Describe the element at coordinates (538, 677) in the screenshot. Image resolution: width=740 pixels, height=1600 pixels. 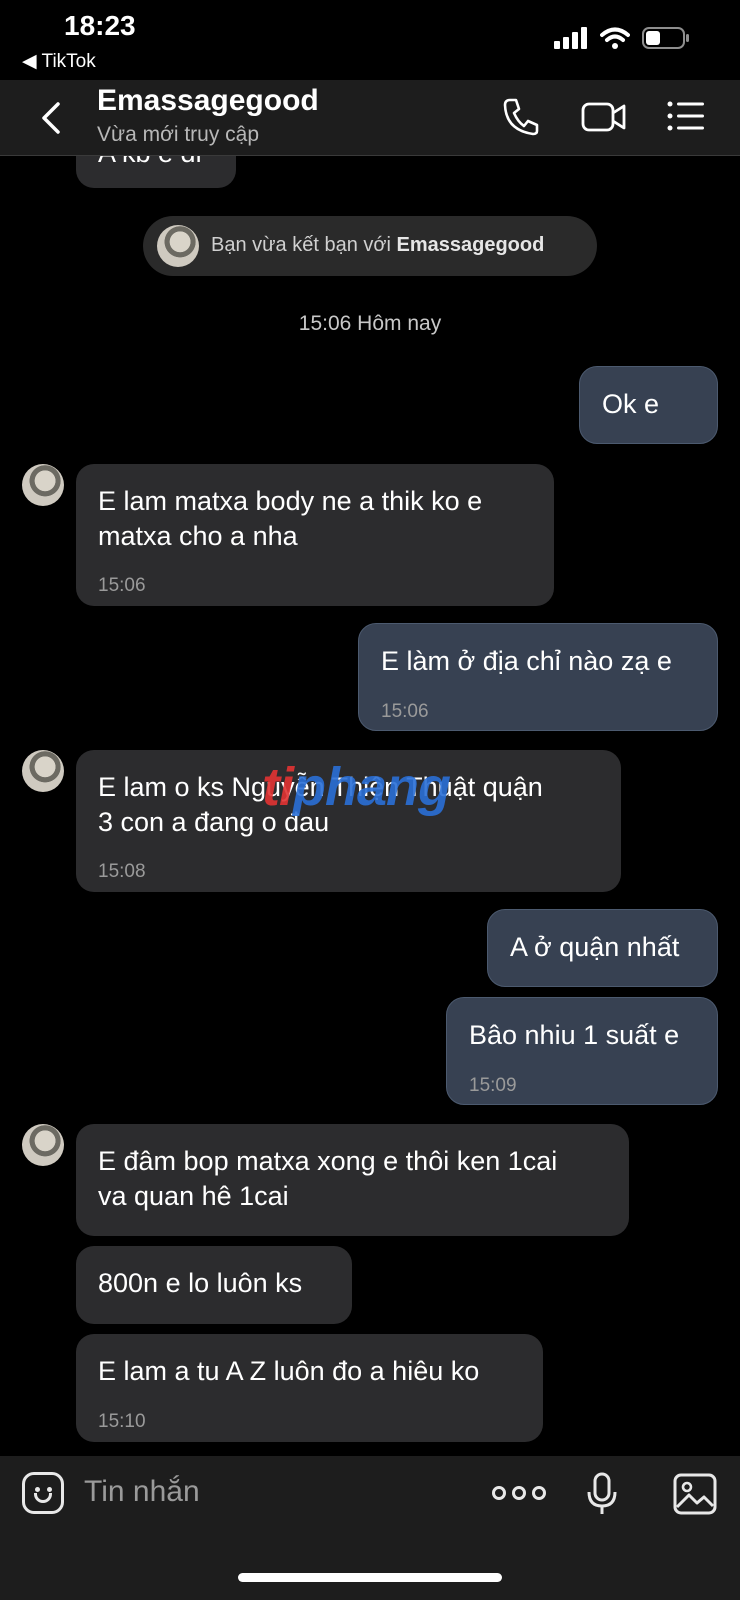
I see `message-bubble-outgoing: E làm ở địa chỉ nào zạ e 15:06` at that location.